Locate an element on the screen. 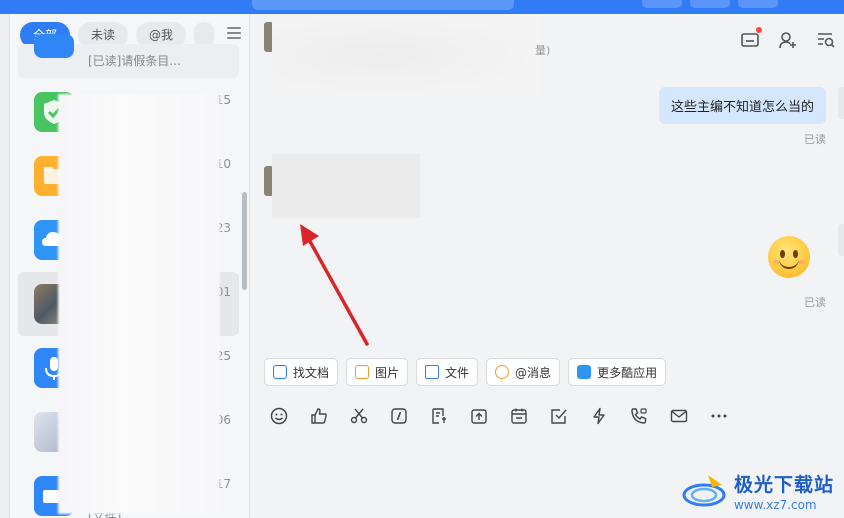 This screenshot has width=844, height=518. lightning-icon is located at coordinates (599, 416).